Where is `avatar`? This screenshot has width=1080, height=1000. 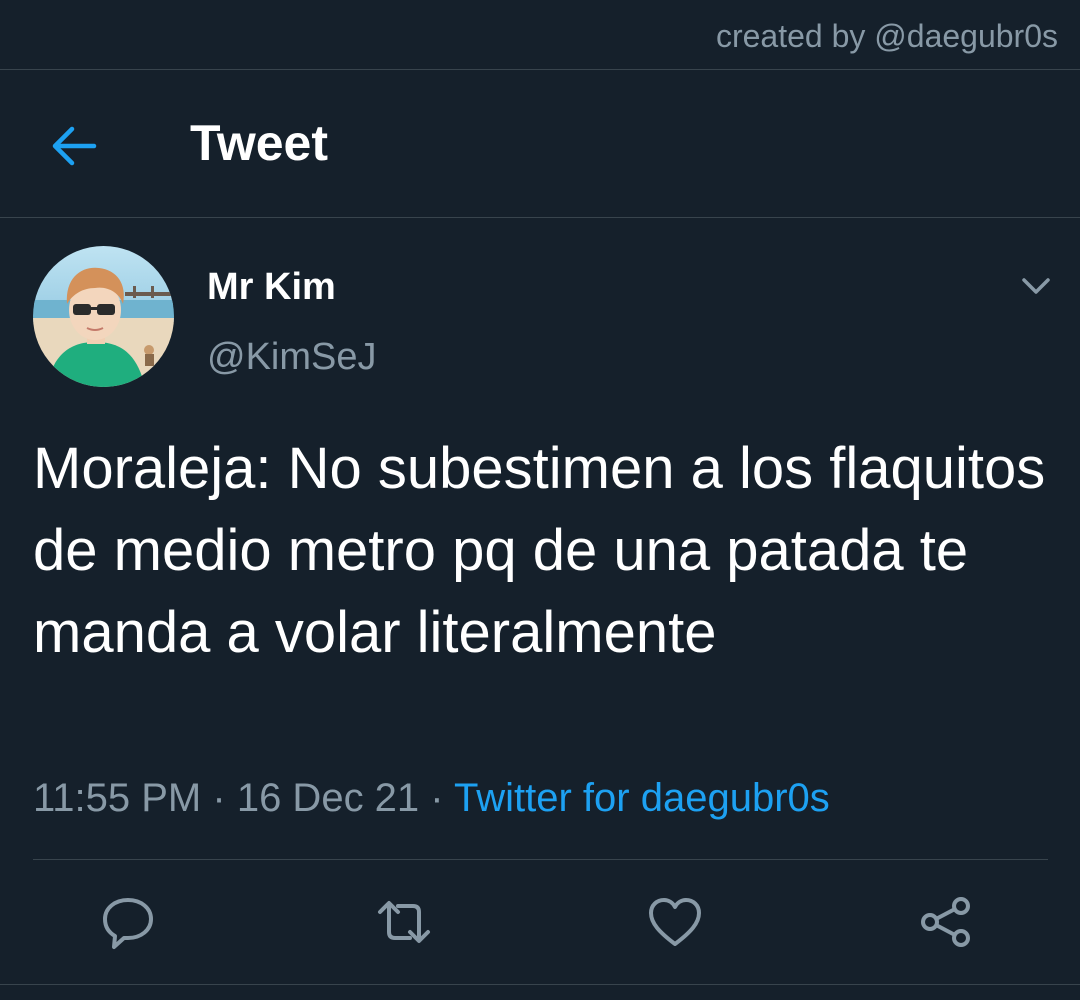
avatar is located at coordinates (103, 316).